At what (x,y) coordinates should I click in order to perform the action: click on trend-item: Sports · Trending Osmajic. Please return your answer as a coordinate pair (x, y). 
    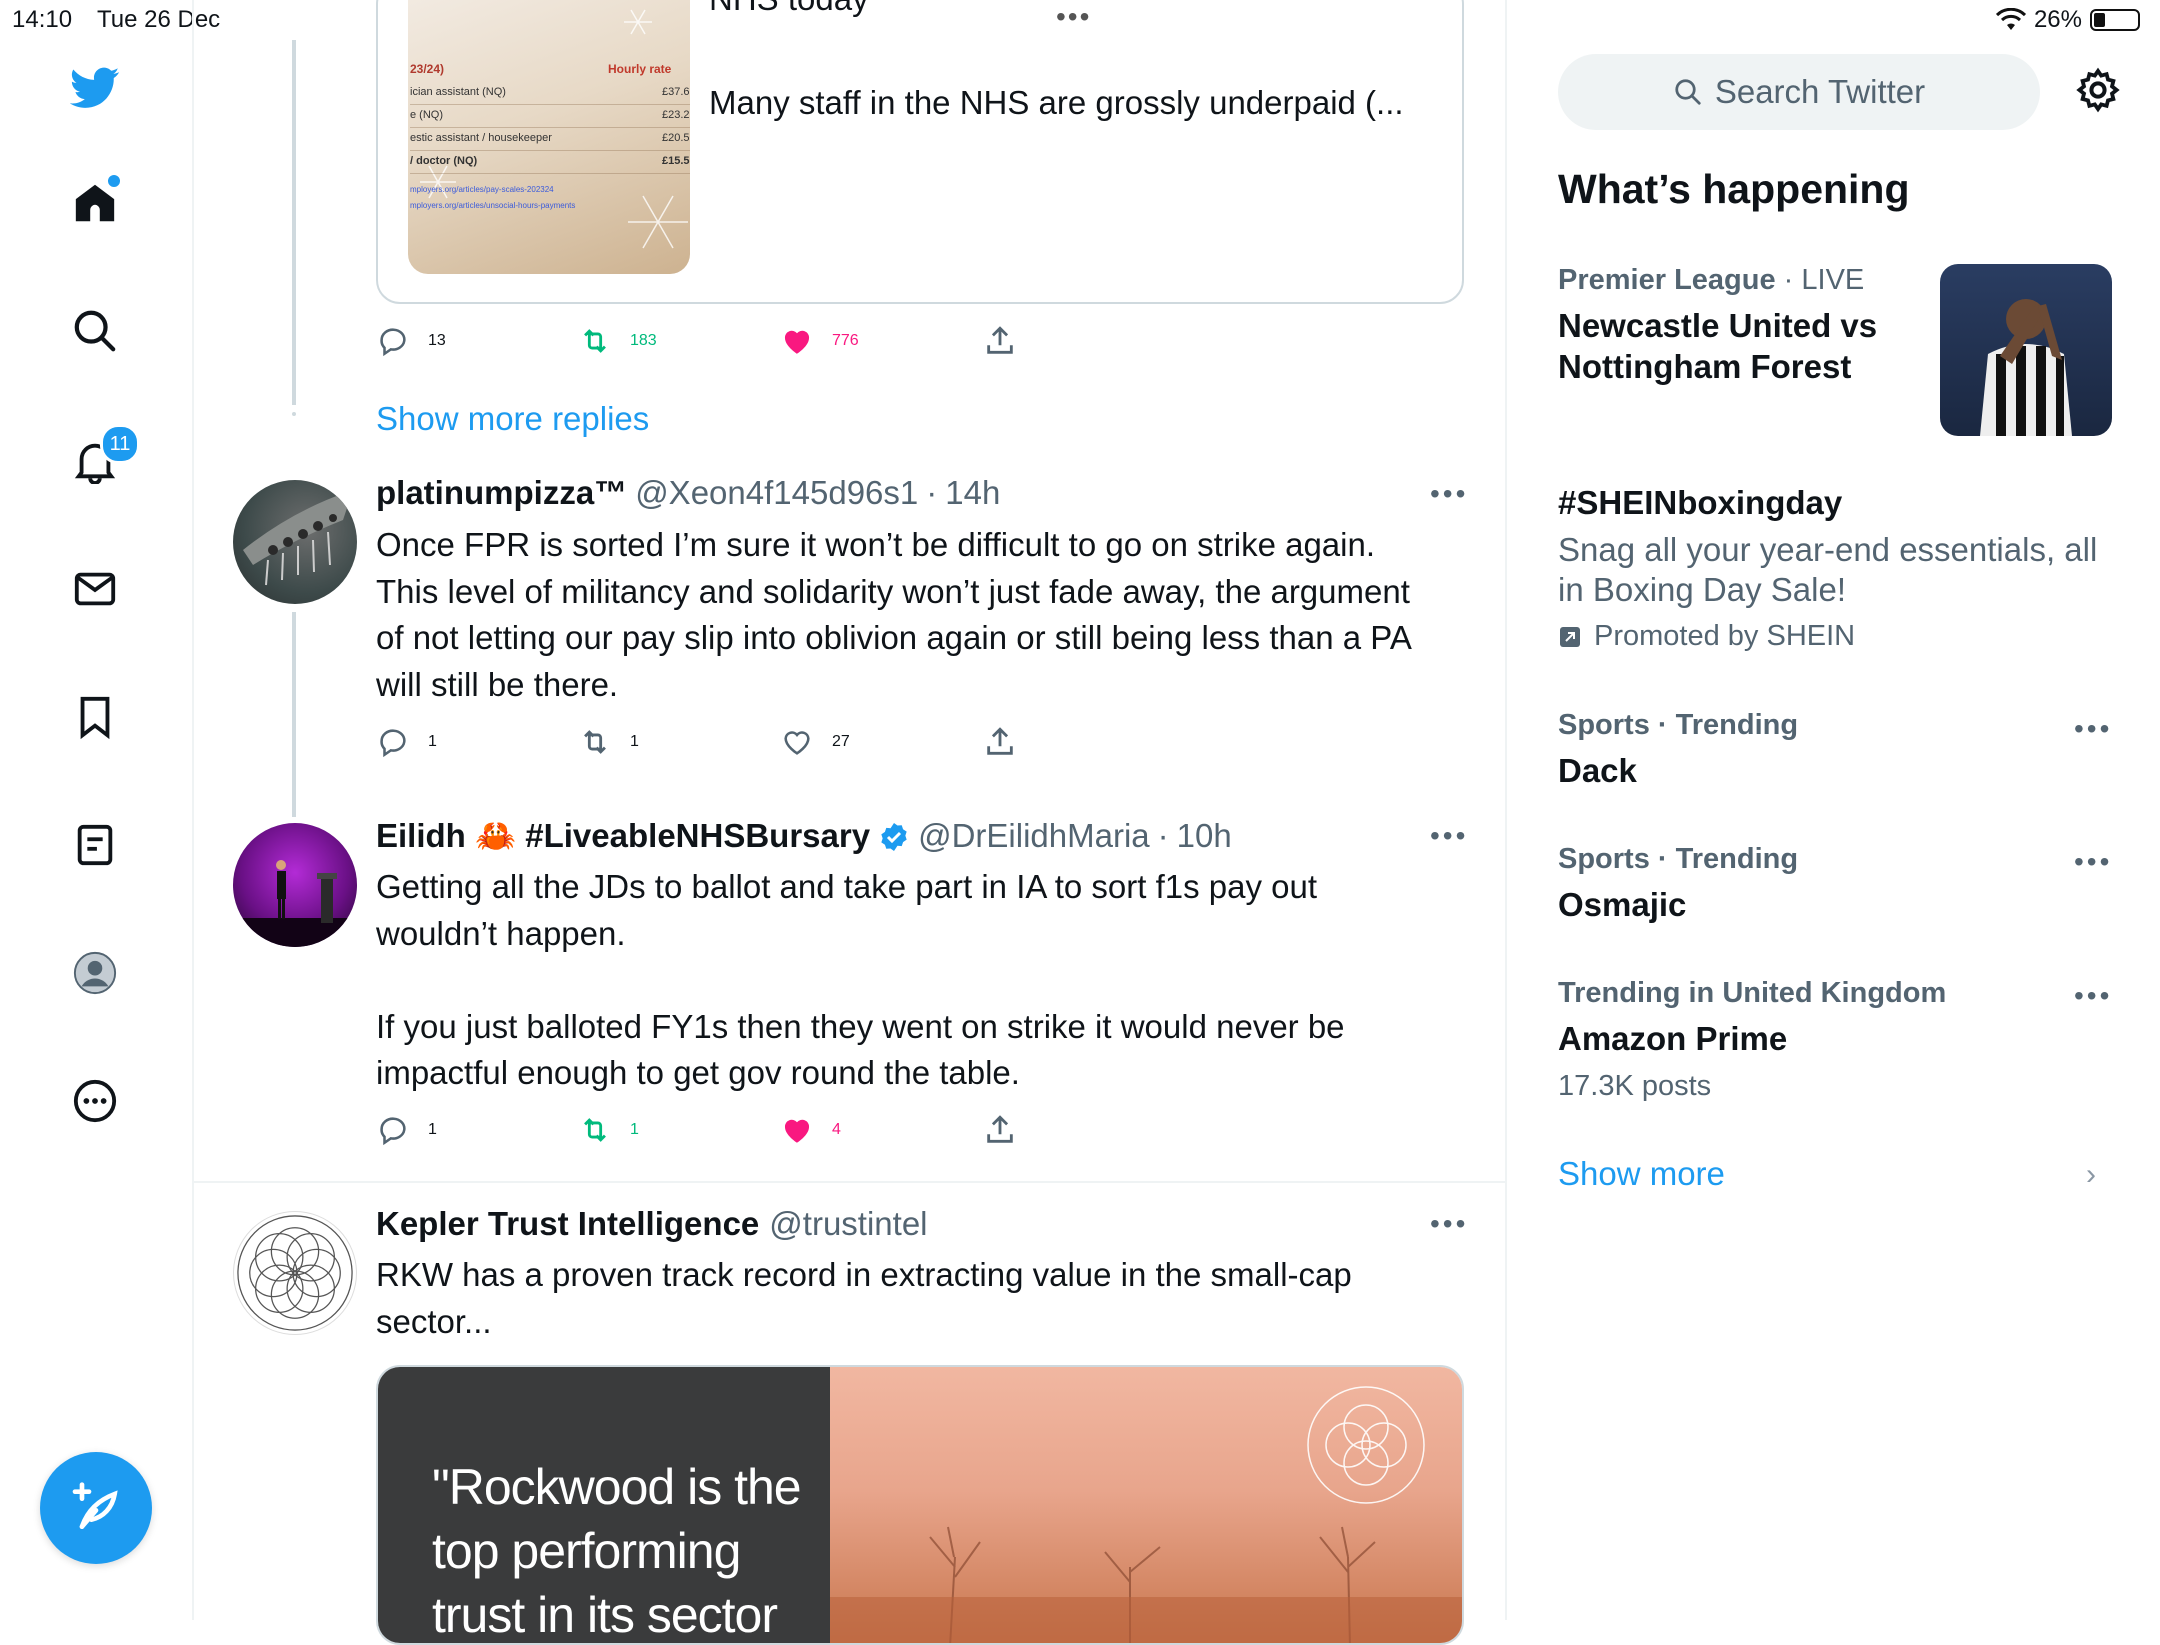
    Looking at the image, I should click on (1828, 883).